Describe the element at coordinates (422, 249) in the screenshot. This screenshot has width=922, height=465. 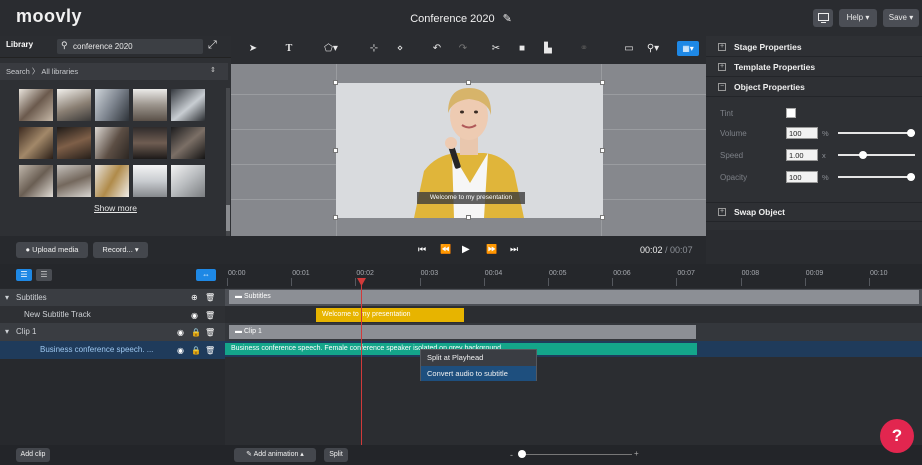
I see `skip-start-icon: ⏮` at that location.